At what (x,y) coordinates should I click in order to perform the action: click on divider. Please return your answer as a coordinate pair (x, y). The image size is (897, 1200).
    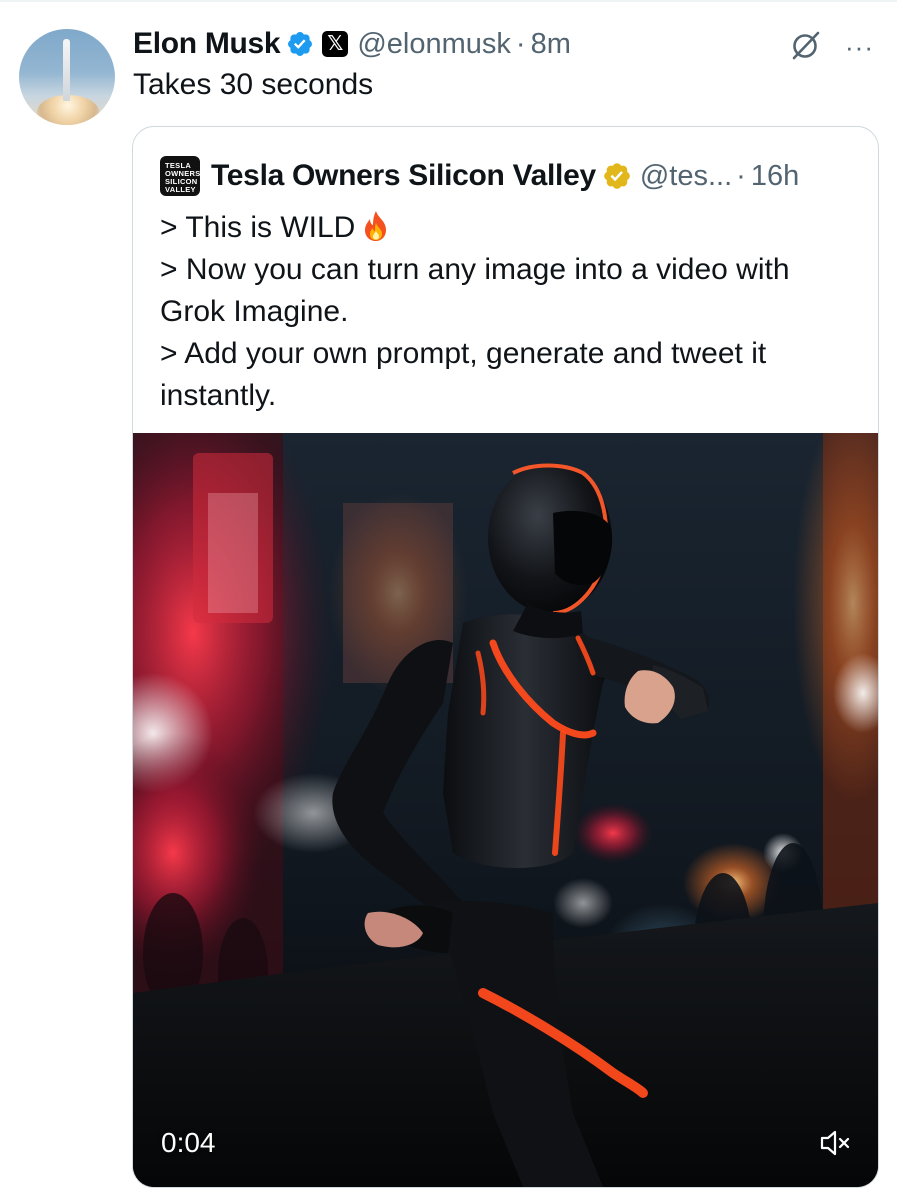
    Looking at the image, I should click on (448, 1).